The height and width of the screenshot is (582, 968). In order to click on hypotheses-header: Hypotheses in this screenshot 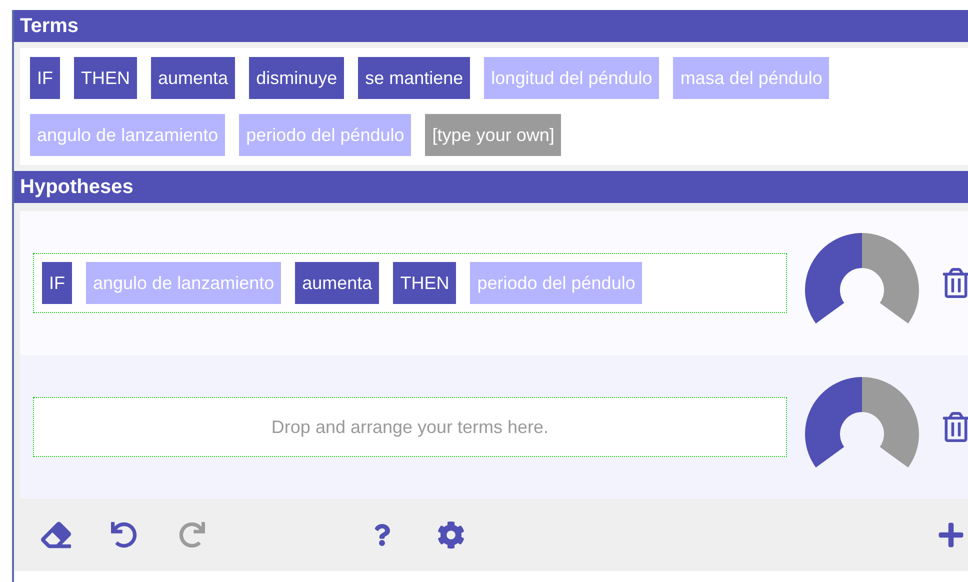, I will do `click(491, 187)`.